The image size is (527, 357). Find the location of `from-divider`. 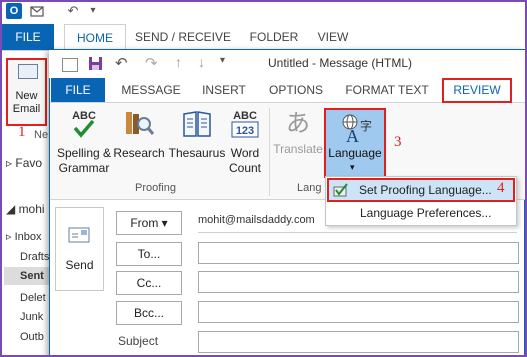

from-divider is located at coordinates (357, 232).